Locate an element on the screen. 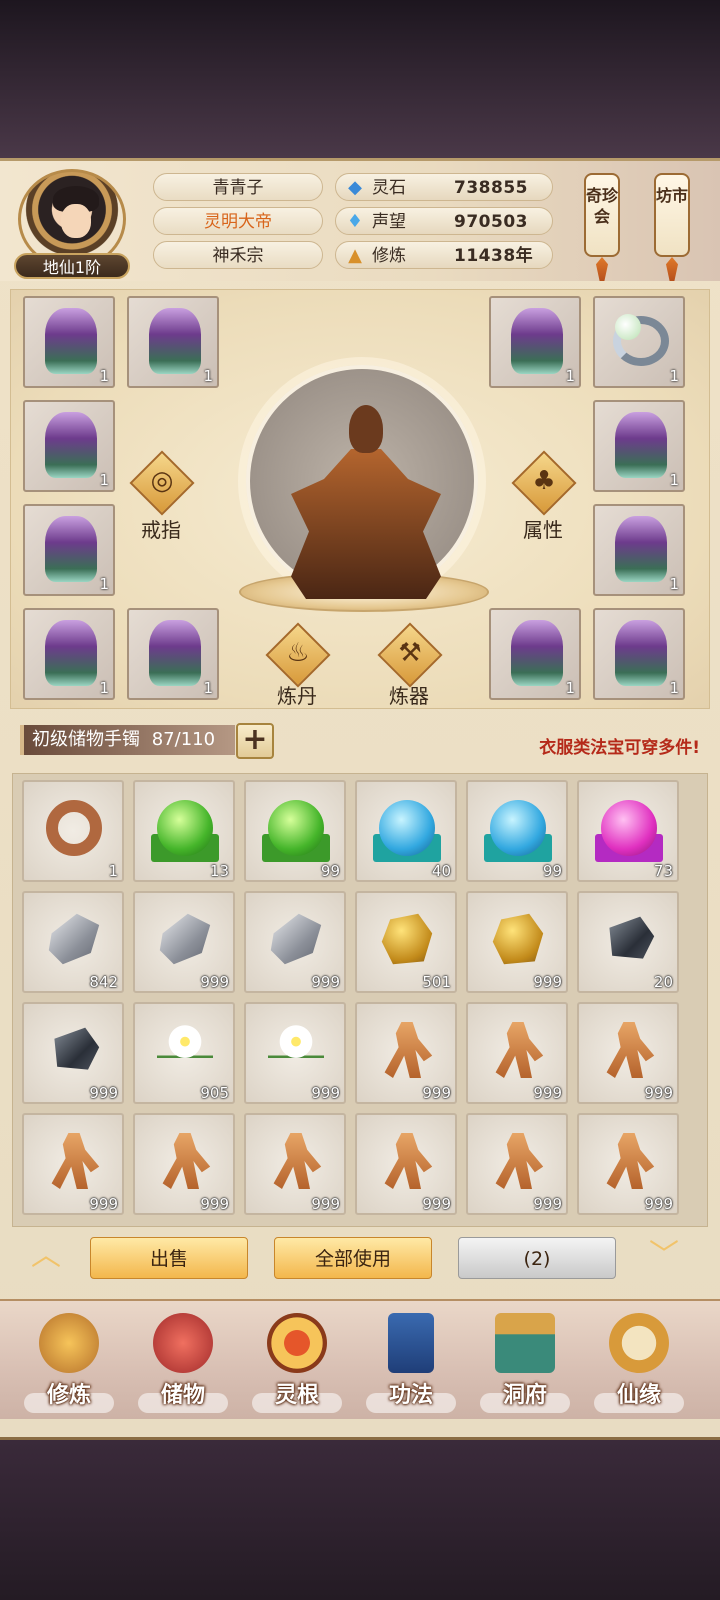 The image size is (720, 1600). expand-bag-button: + is located at coordinates (255, 741).